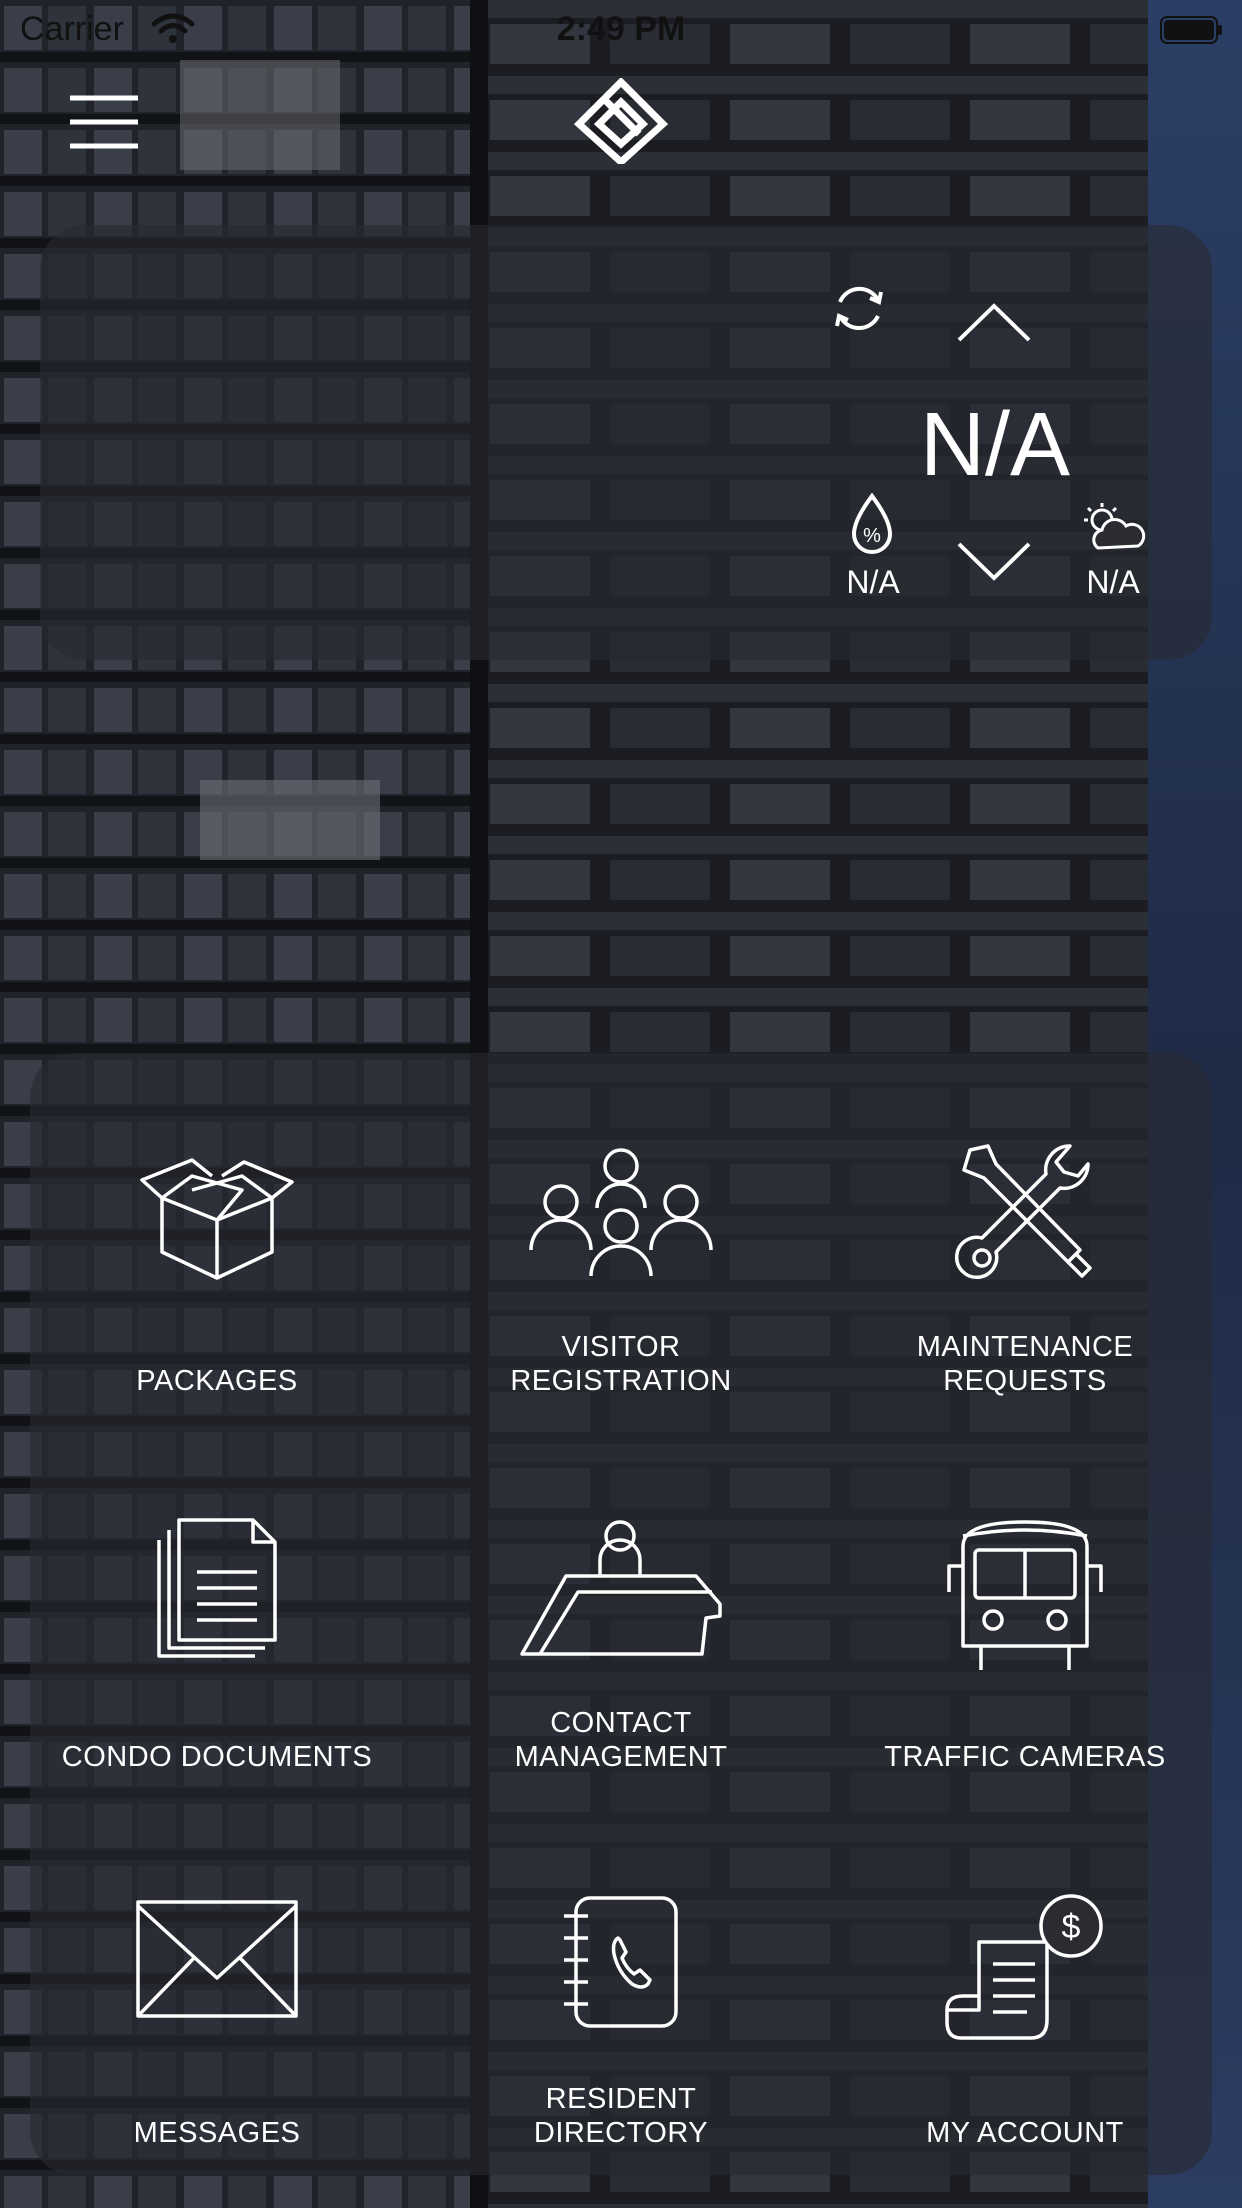 This screenshot has width=1242, height=2208. I want to click on partly-cloudy-icon, so click(1115, 526).